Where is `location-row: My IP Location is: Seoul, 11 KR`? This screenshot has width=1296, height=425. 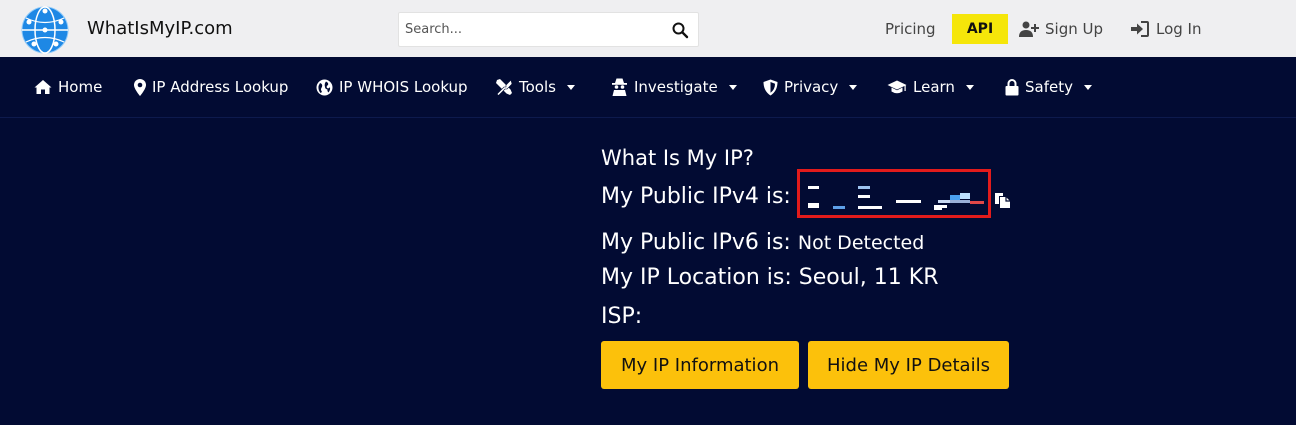
location-row: My IP Location is: Seoul, 11 KR is located at coordinates (769, 277).